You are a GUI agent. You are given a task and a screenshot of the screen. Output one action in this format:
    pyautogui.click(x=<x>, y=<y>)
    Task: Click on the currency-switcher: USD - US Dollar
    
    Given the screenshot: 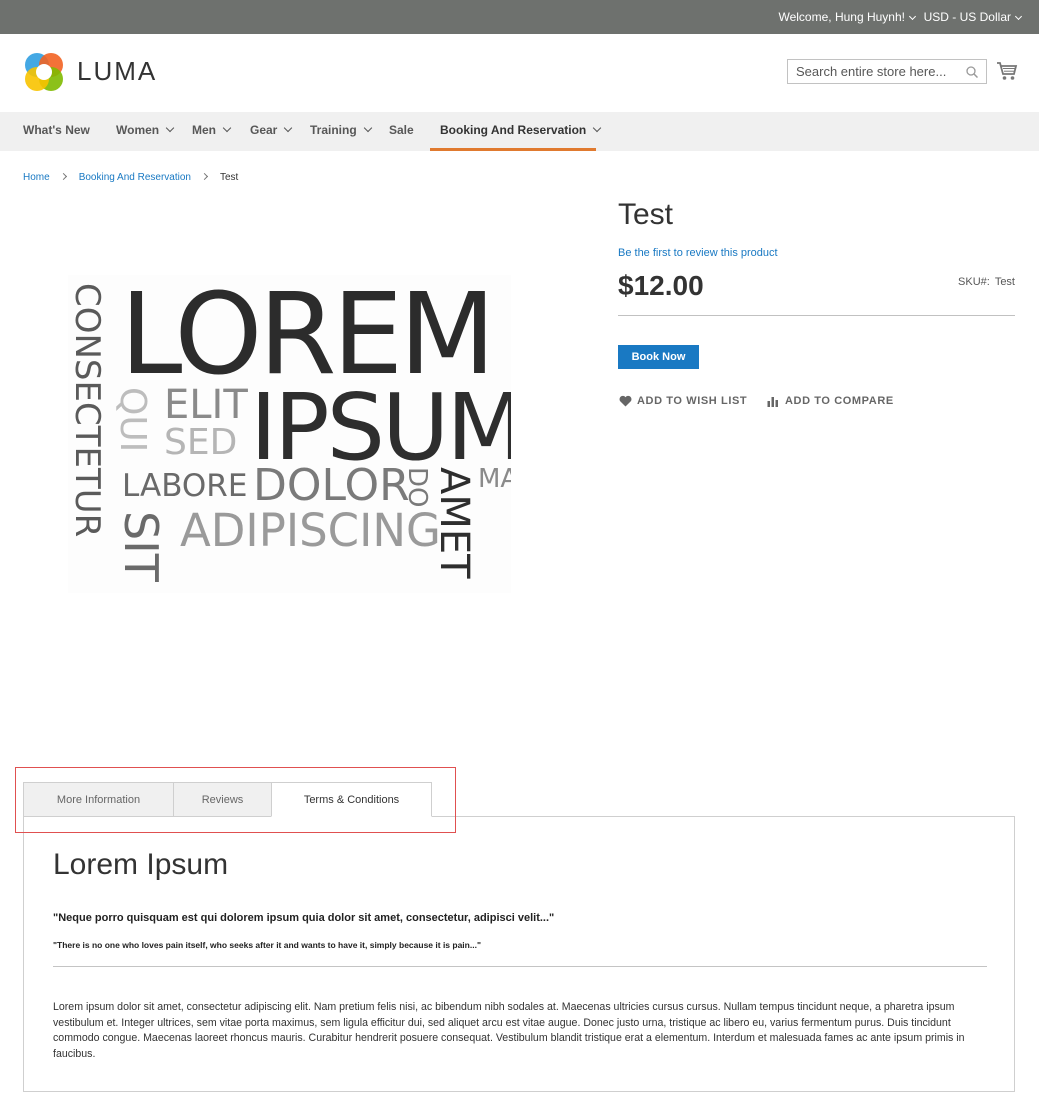 What is the action you would take?
    pyautogui.click(x=973, y=17)
    